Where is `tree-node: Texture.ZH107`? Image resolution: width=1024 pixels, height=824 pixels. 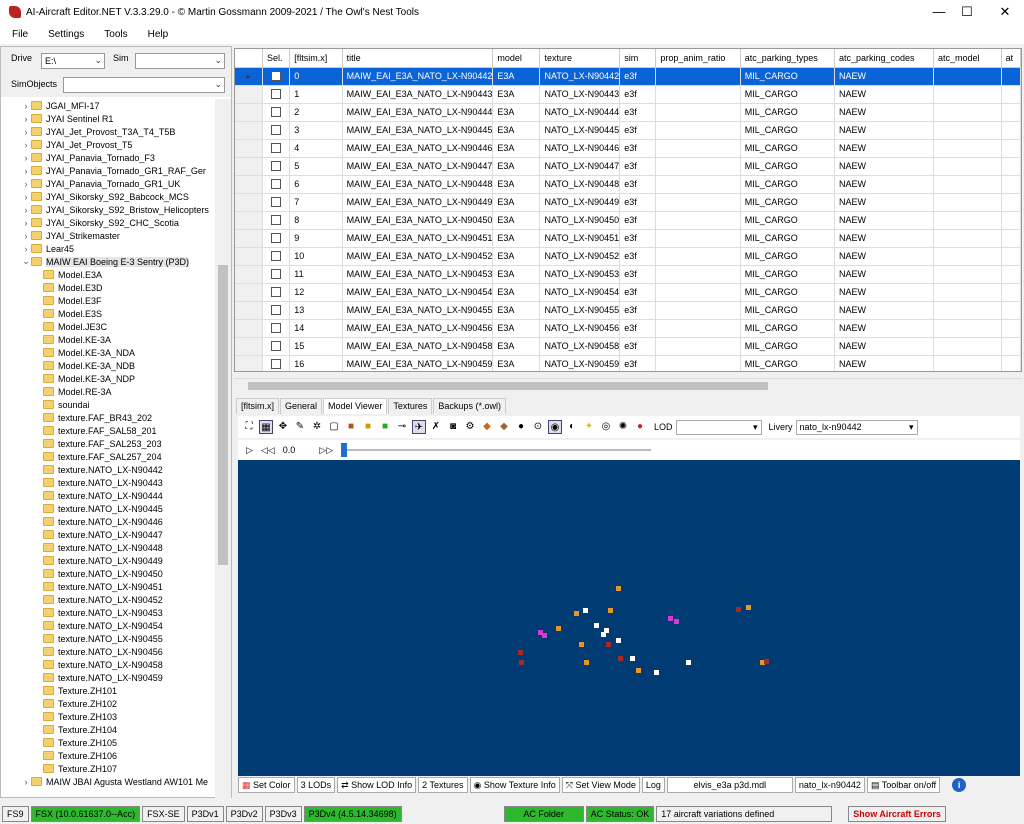
tree-node: Texture.ZH107 is located at coordinates (75, 768).